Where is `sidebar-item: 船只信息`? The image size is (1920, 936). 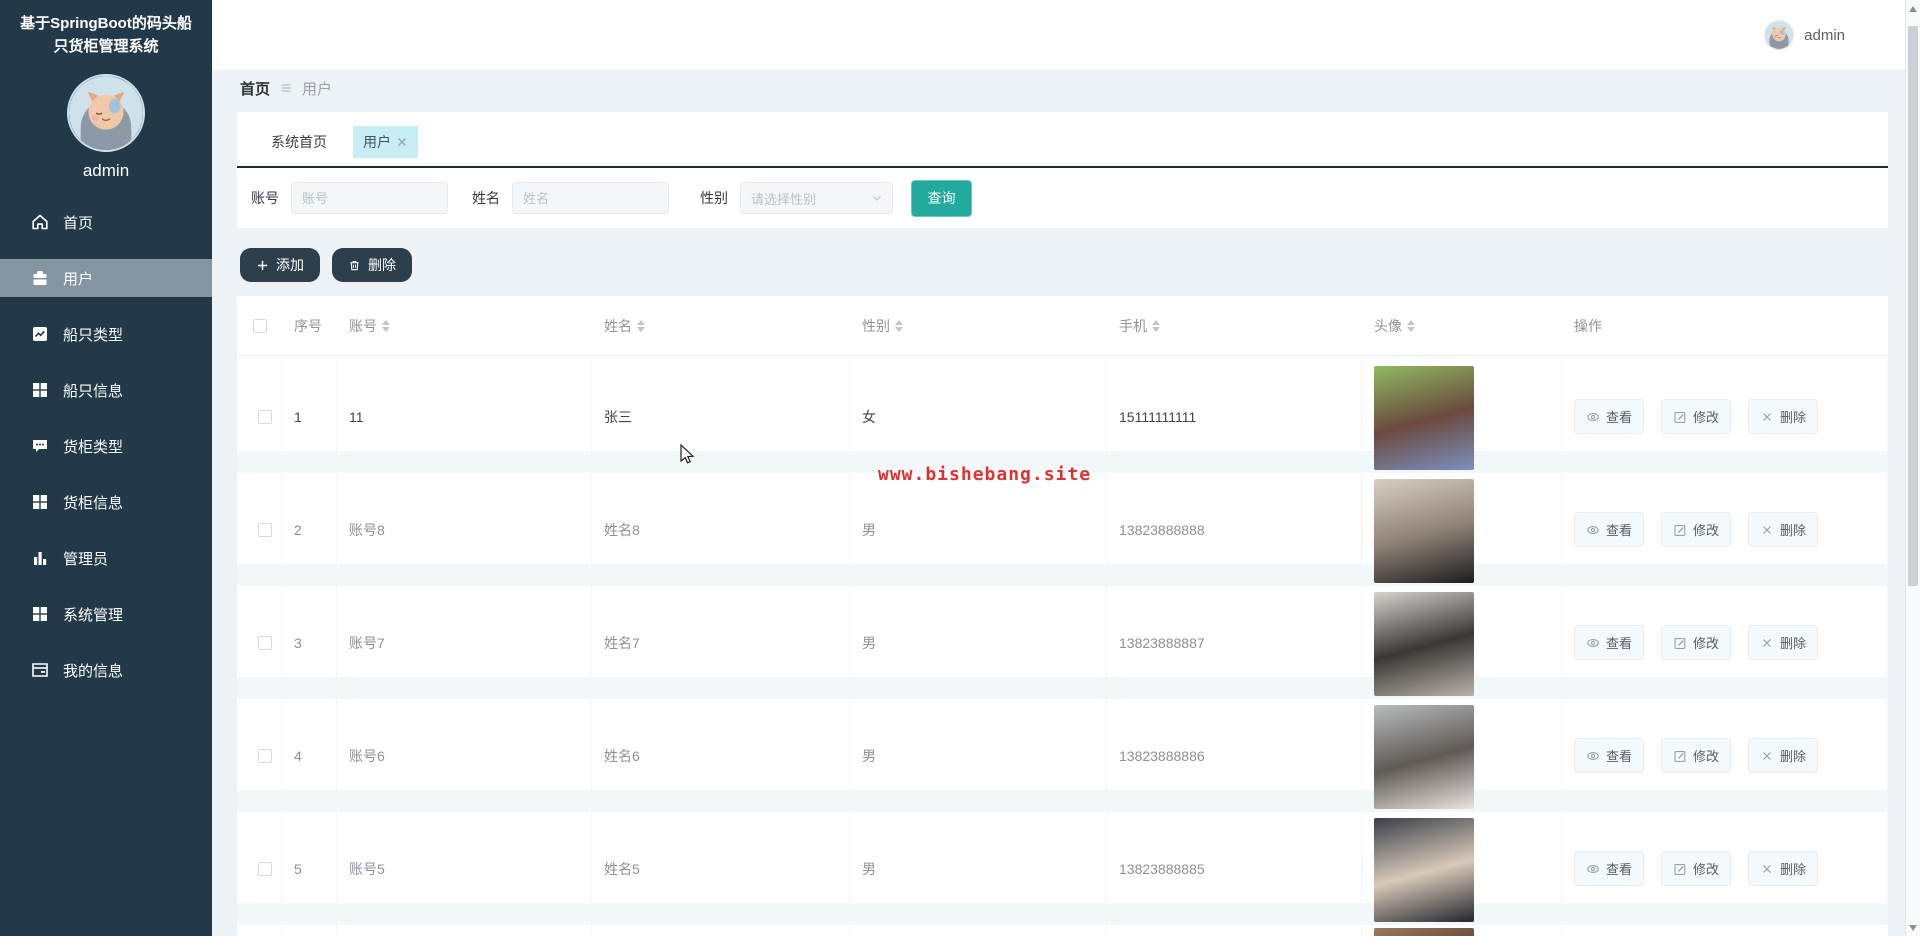
sidebar-item: 船只信息 is located at coordinates (106, 390).